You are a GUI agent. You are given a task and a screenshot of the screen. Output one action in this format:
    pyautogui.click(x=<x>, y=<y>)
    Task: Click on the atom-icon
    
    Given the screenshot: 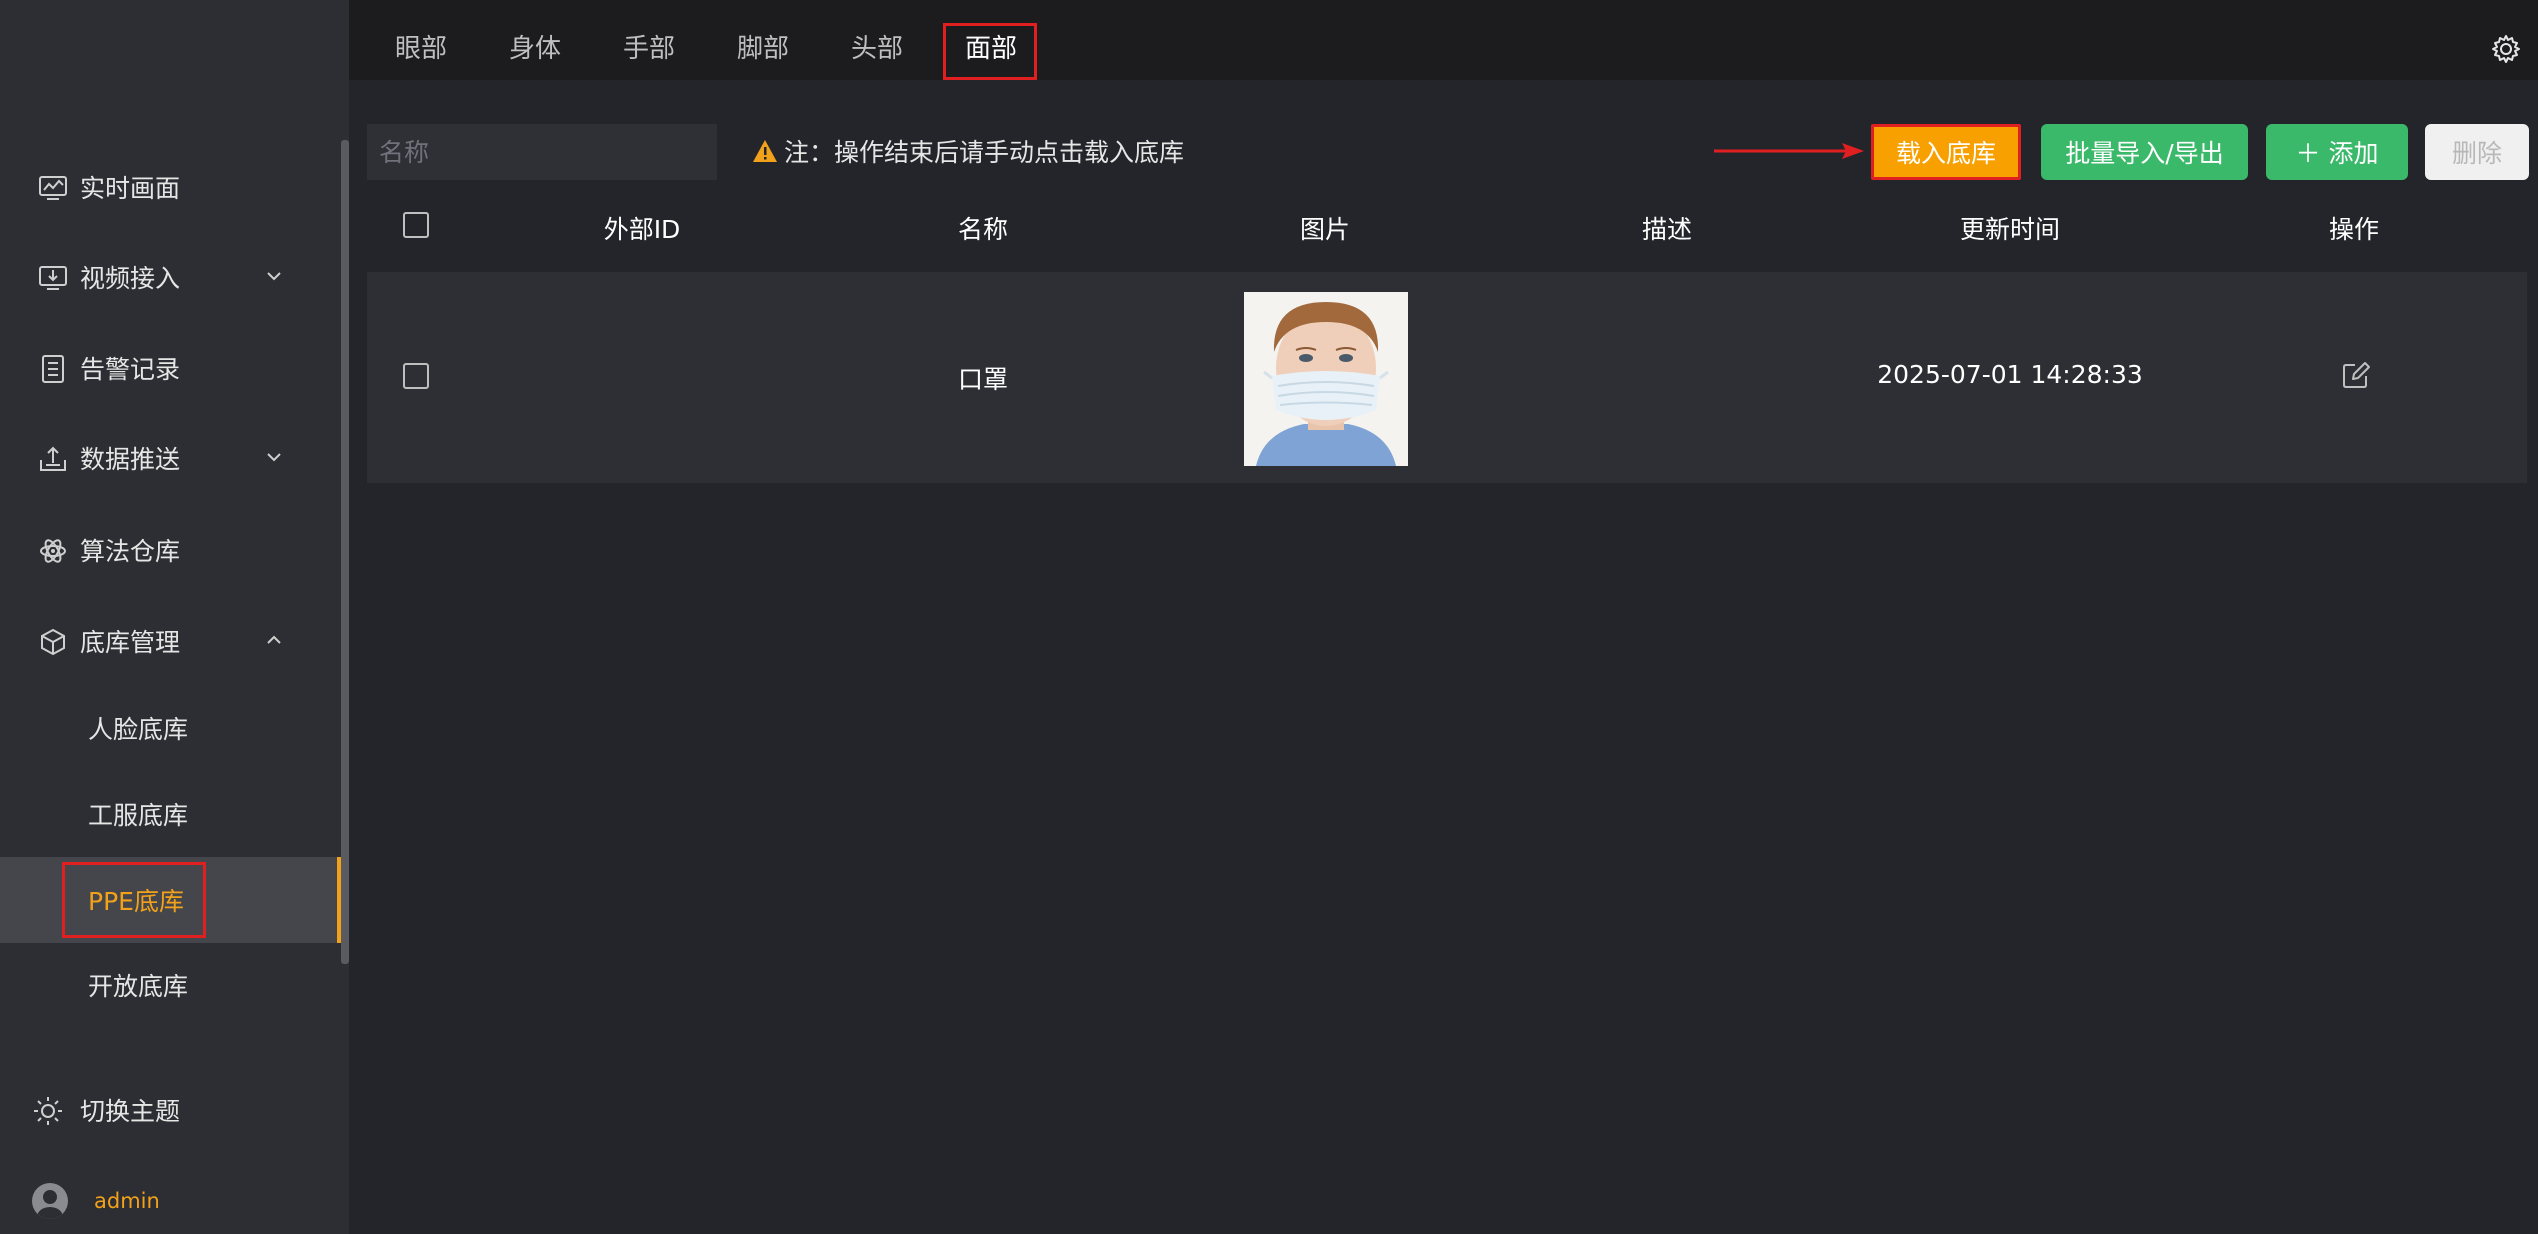 What is the action you would take?
    pyautogui.click(x=53, y=551)
    